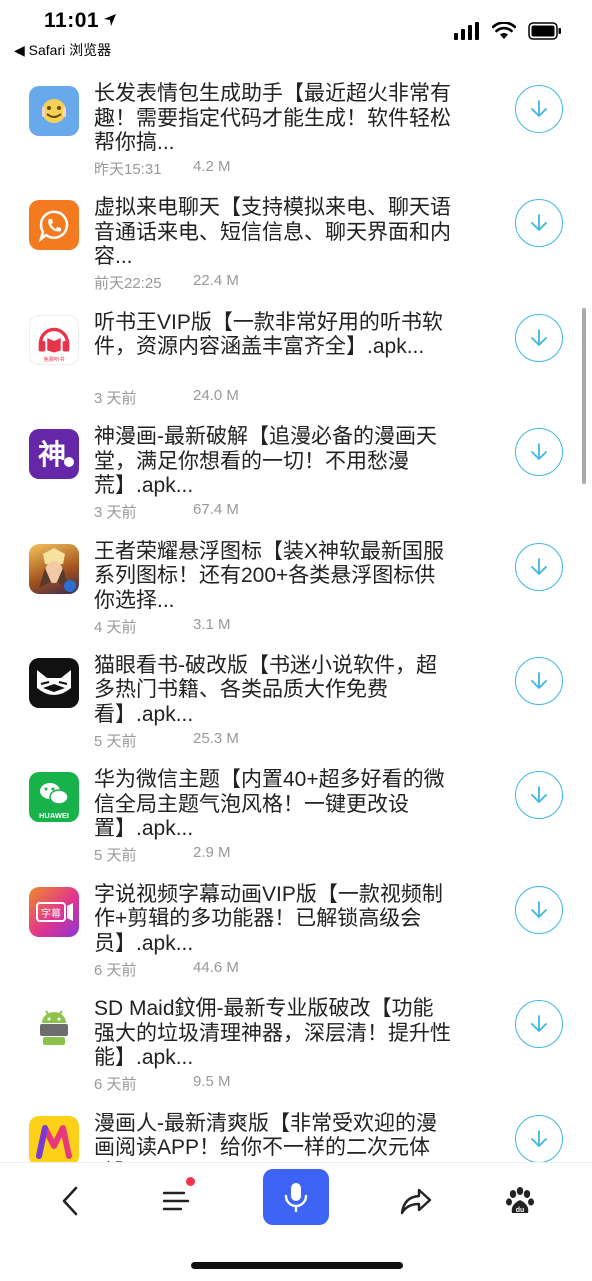  I want to click on notification-dot, so click(190, 1181).